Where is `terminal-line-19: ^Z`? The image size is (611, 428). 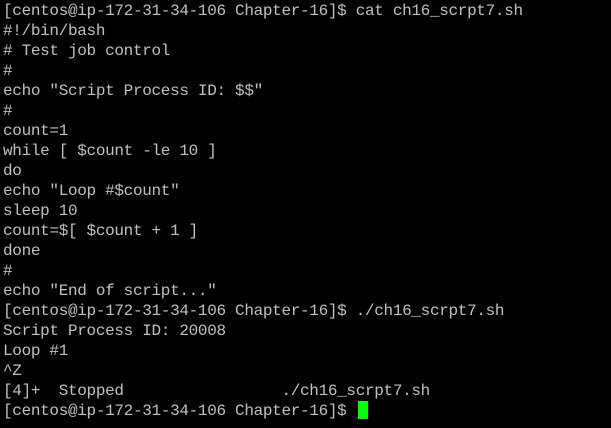
terminal-line-19: ^Z is located at coordinates (12, 371).